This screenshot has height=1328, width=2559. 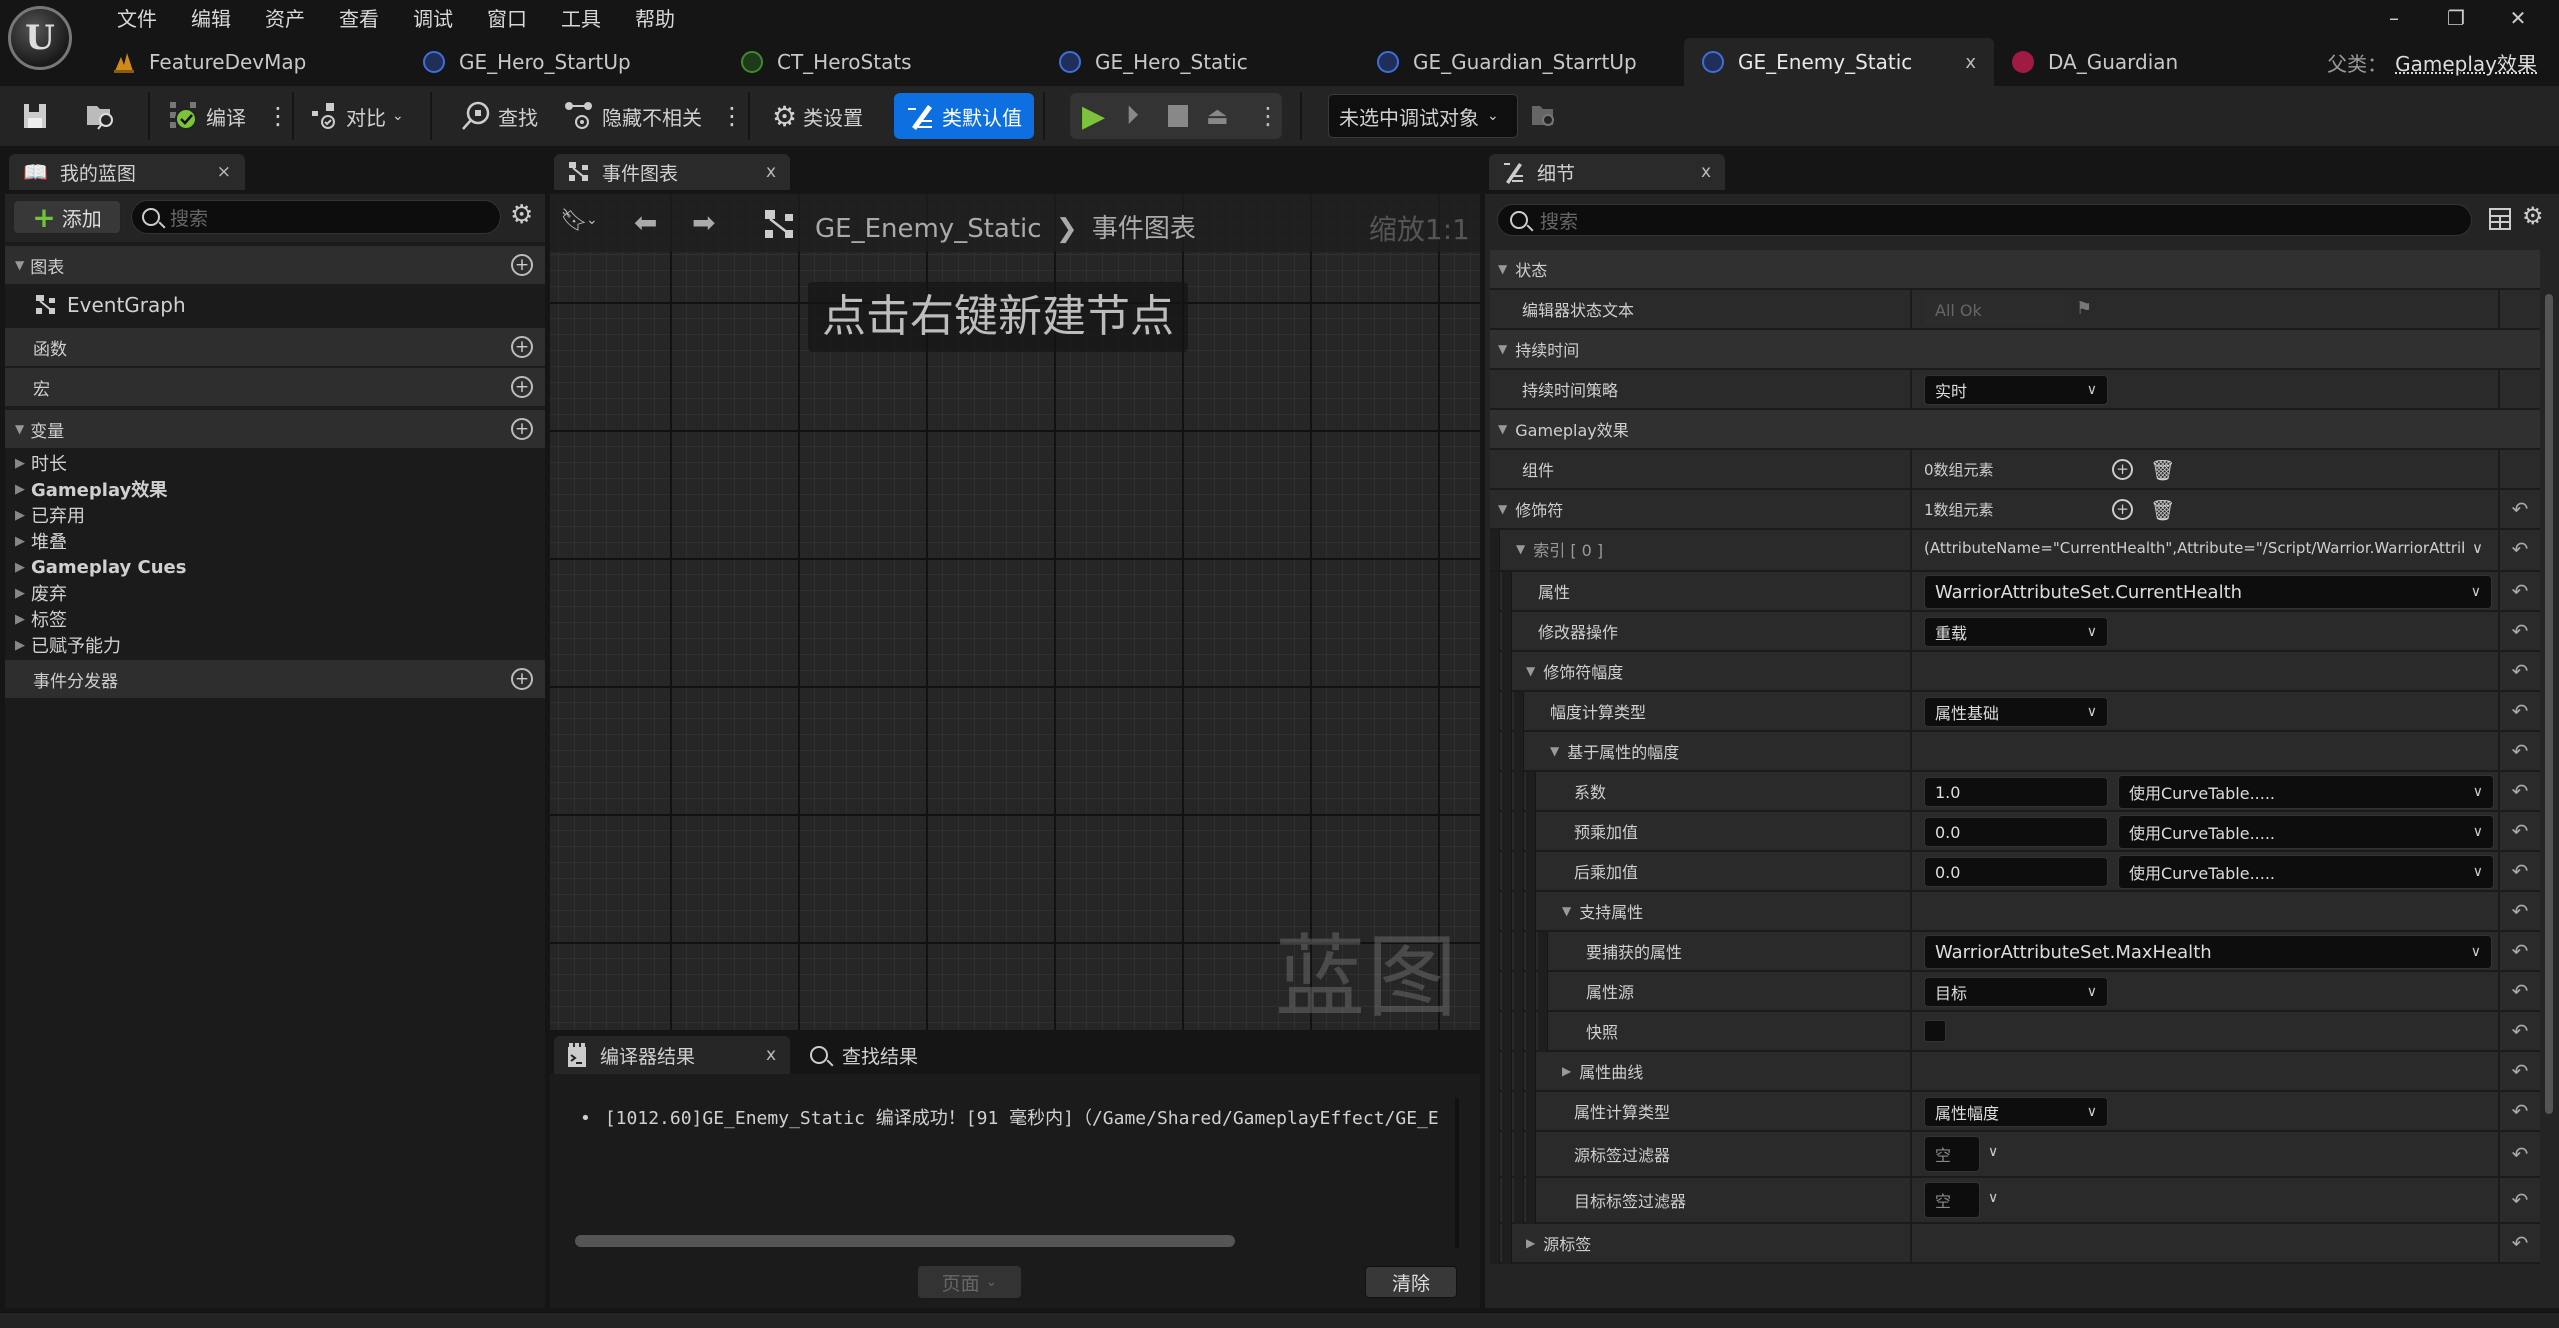 What do you see at coordinates (67, 217) in the screenshot?
I see `add-button: + 添加` at bounding box center [67, 217].